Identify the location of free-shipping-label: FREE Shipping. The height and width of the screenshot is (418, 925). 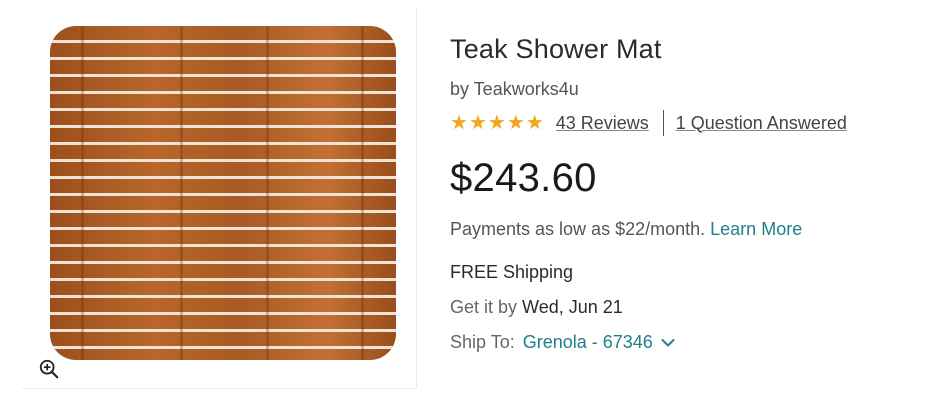
(512, 272).